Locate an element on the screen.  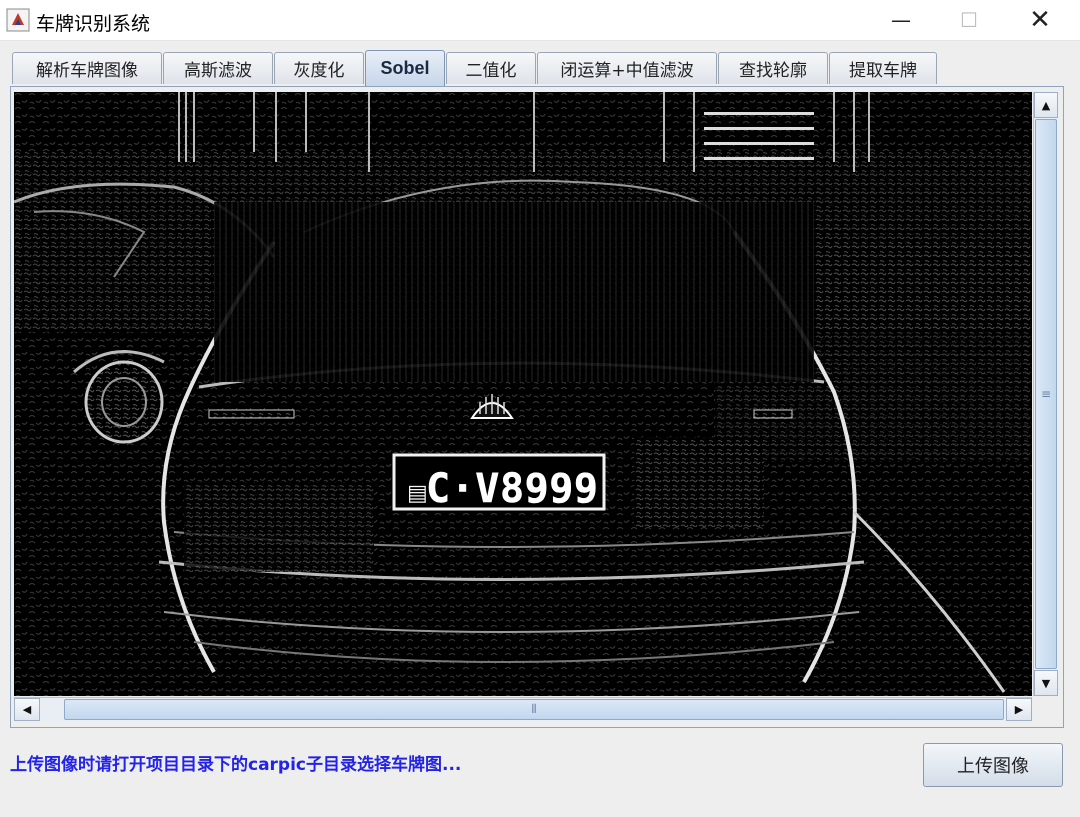
horizontal-scrollbar: ◀ ⦀ ▶ is located at coordinates (523, 709).